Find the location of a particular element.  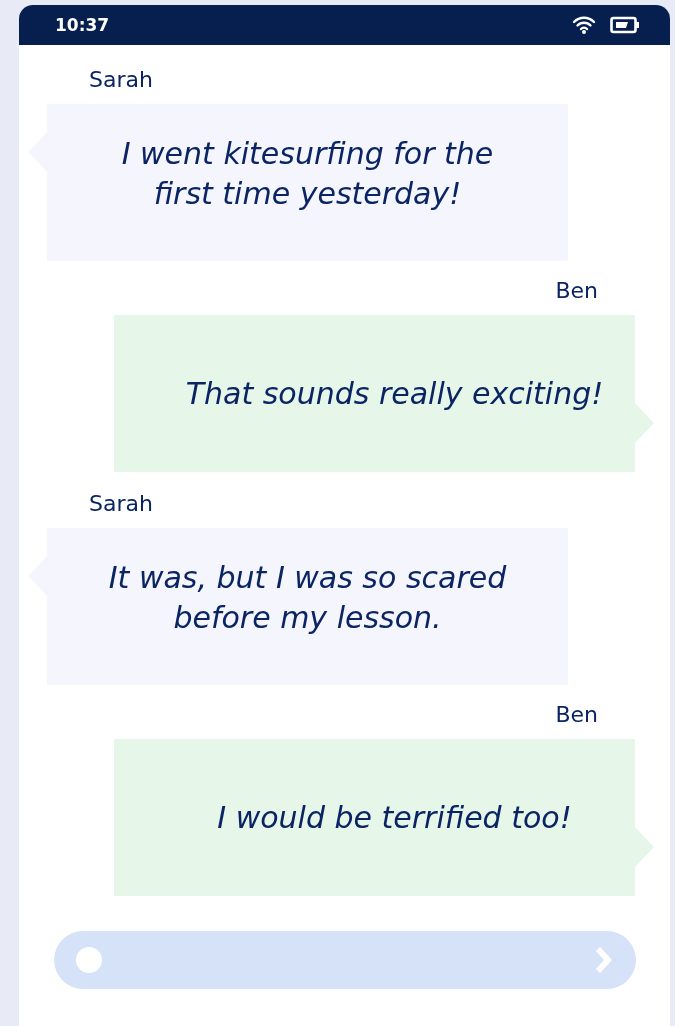

send-button is located at coordinates (604, 960).